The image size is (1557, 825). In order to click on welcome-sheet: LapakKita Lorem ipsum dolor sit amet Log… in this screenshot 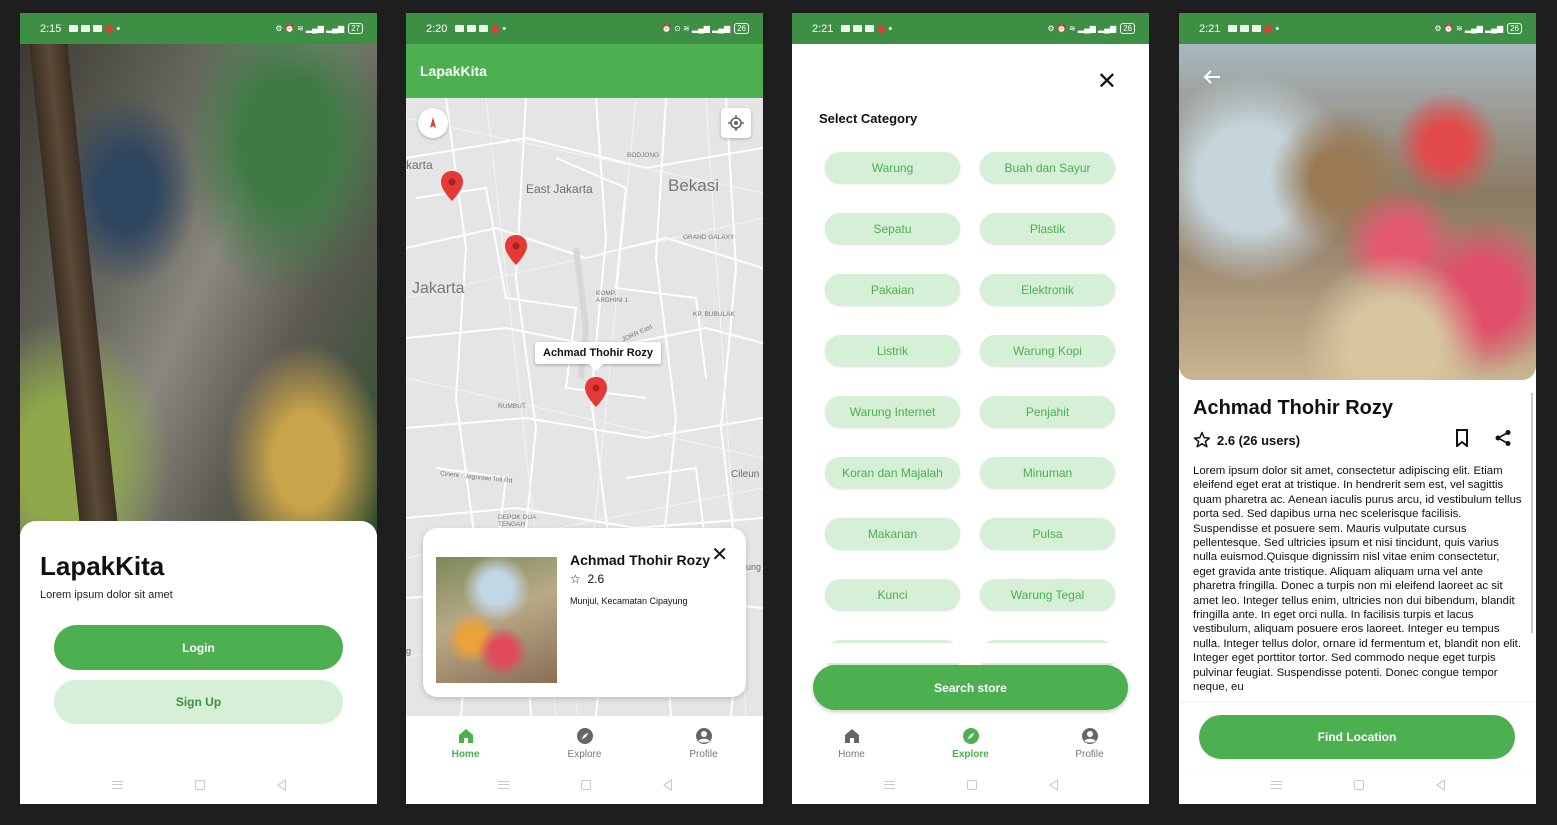, I will do `click(198, 662)`.